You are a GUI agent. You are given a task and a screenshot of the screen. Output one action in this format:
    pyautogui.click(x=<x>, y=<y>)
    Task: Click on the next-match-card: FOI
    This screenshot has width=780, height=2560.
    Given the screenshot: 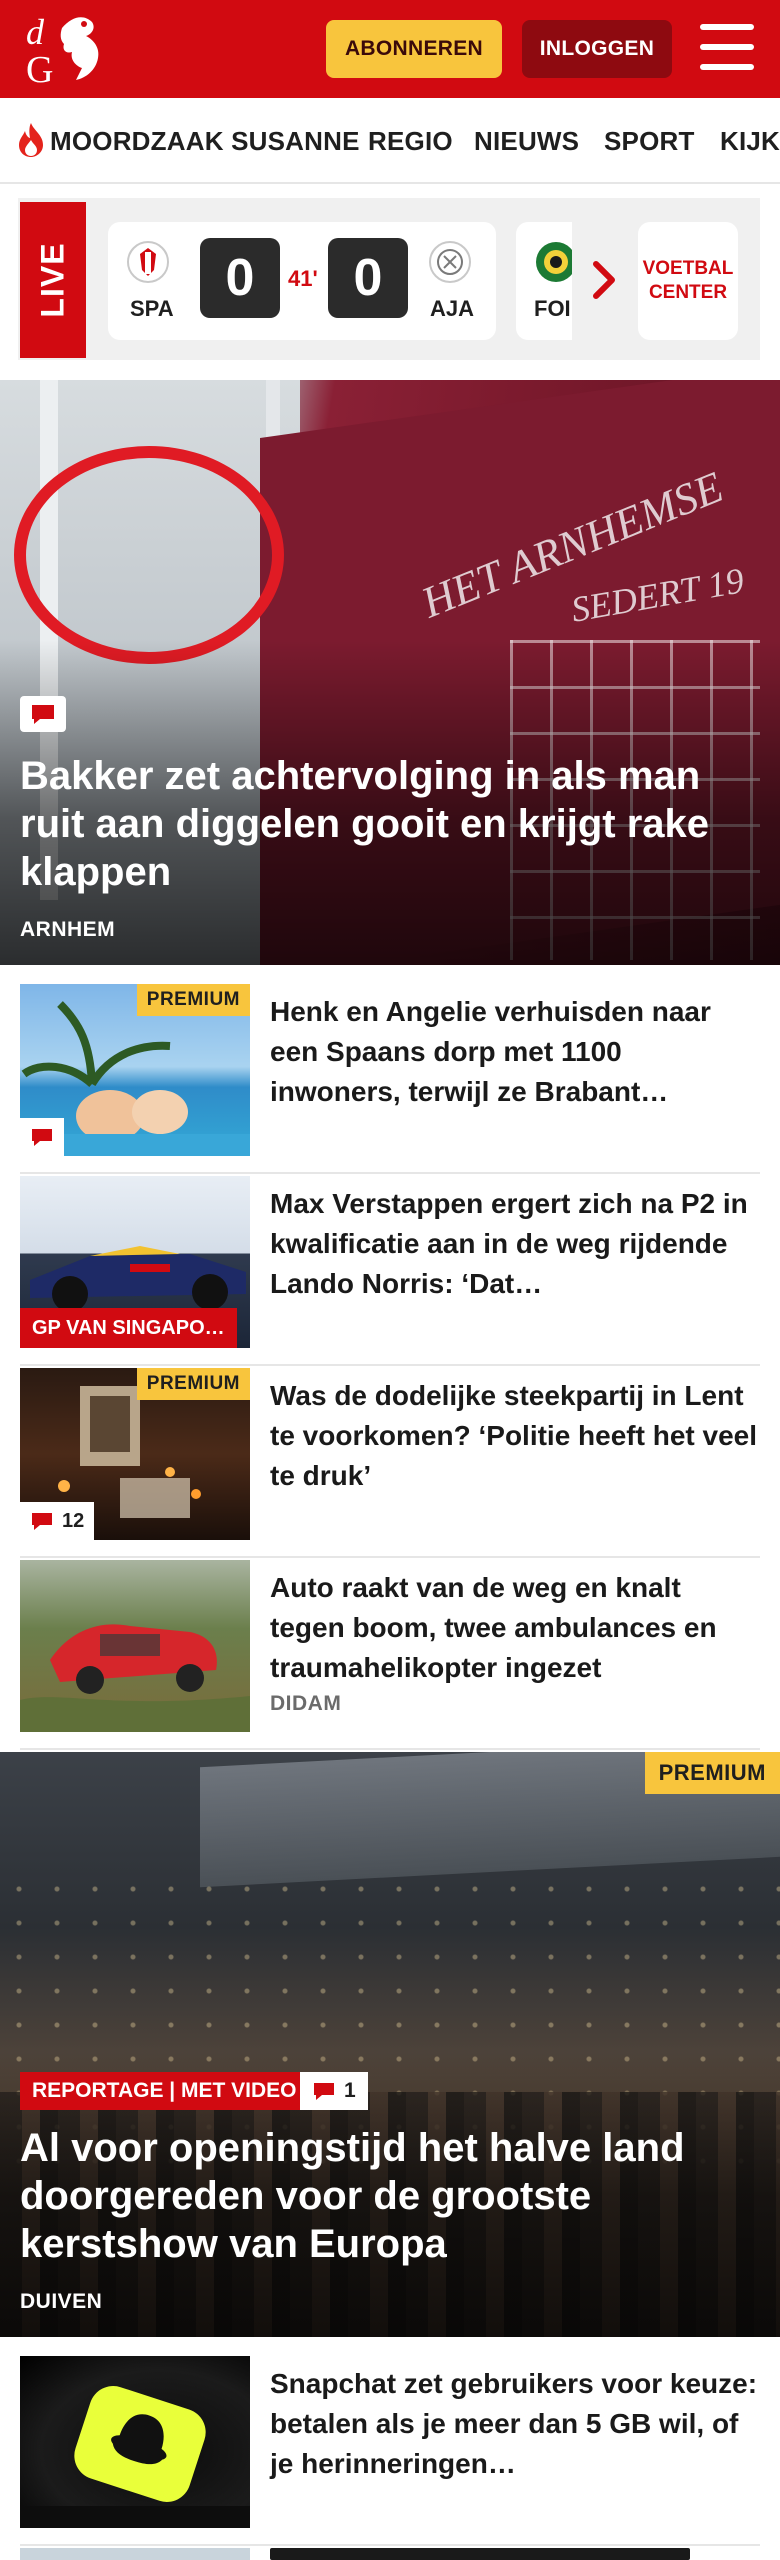 What is the action you would take?
    pyautogui.click(x=544, y=281)
    